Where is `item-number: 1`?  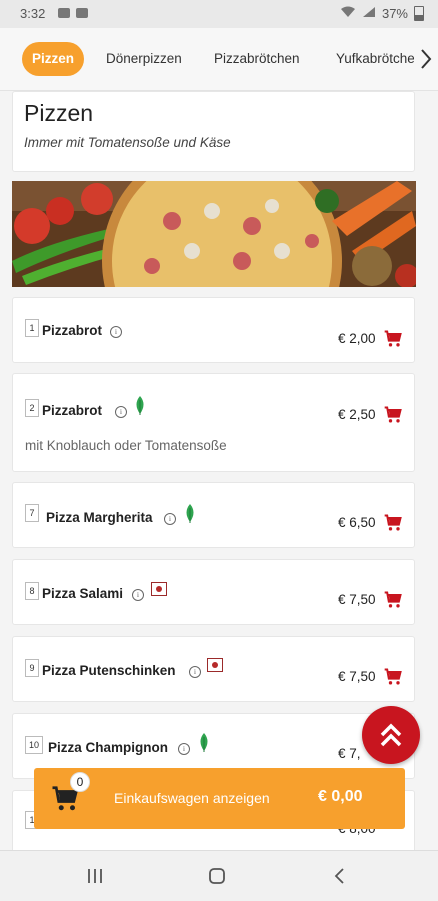
item-number: 1 is located at coordinates (32, 328).